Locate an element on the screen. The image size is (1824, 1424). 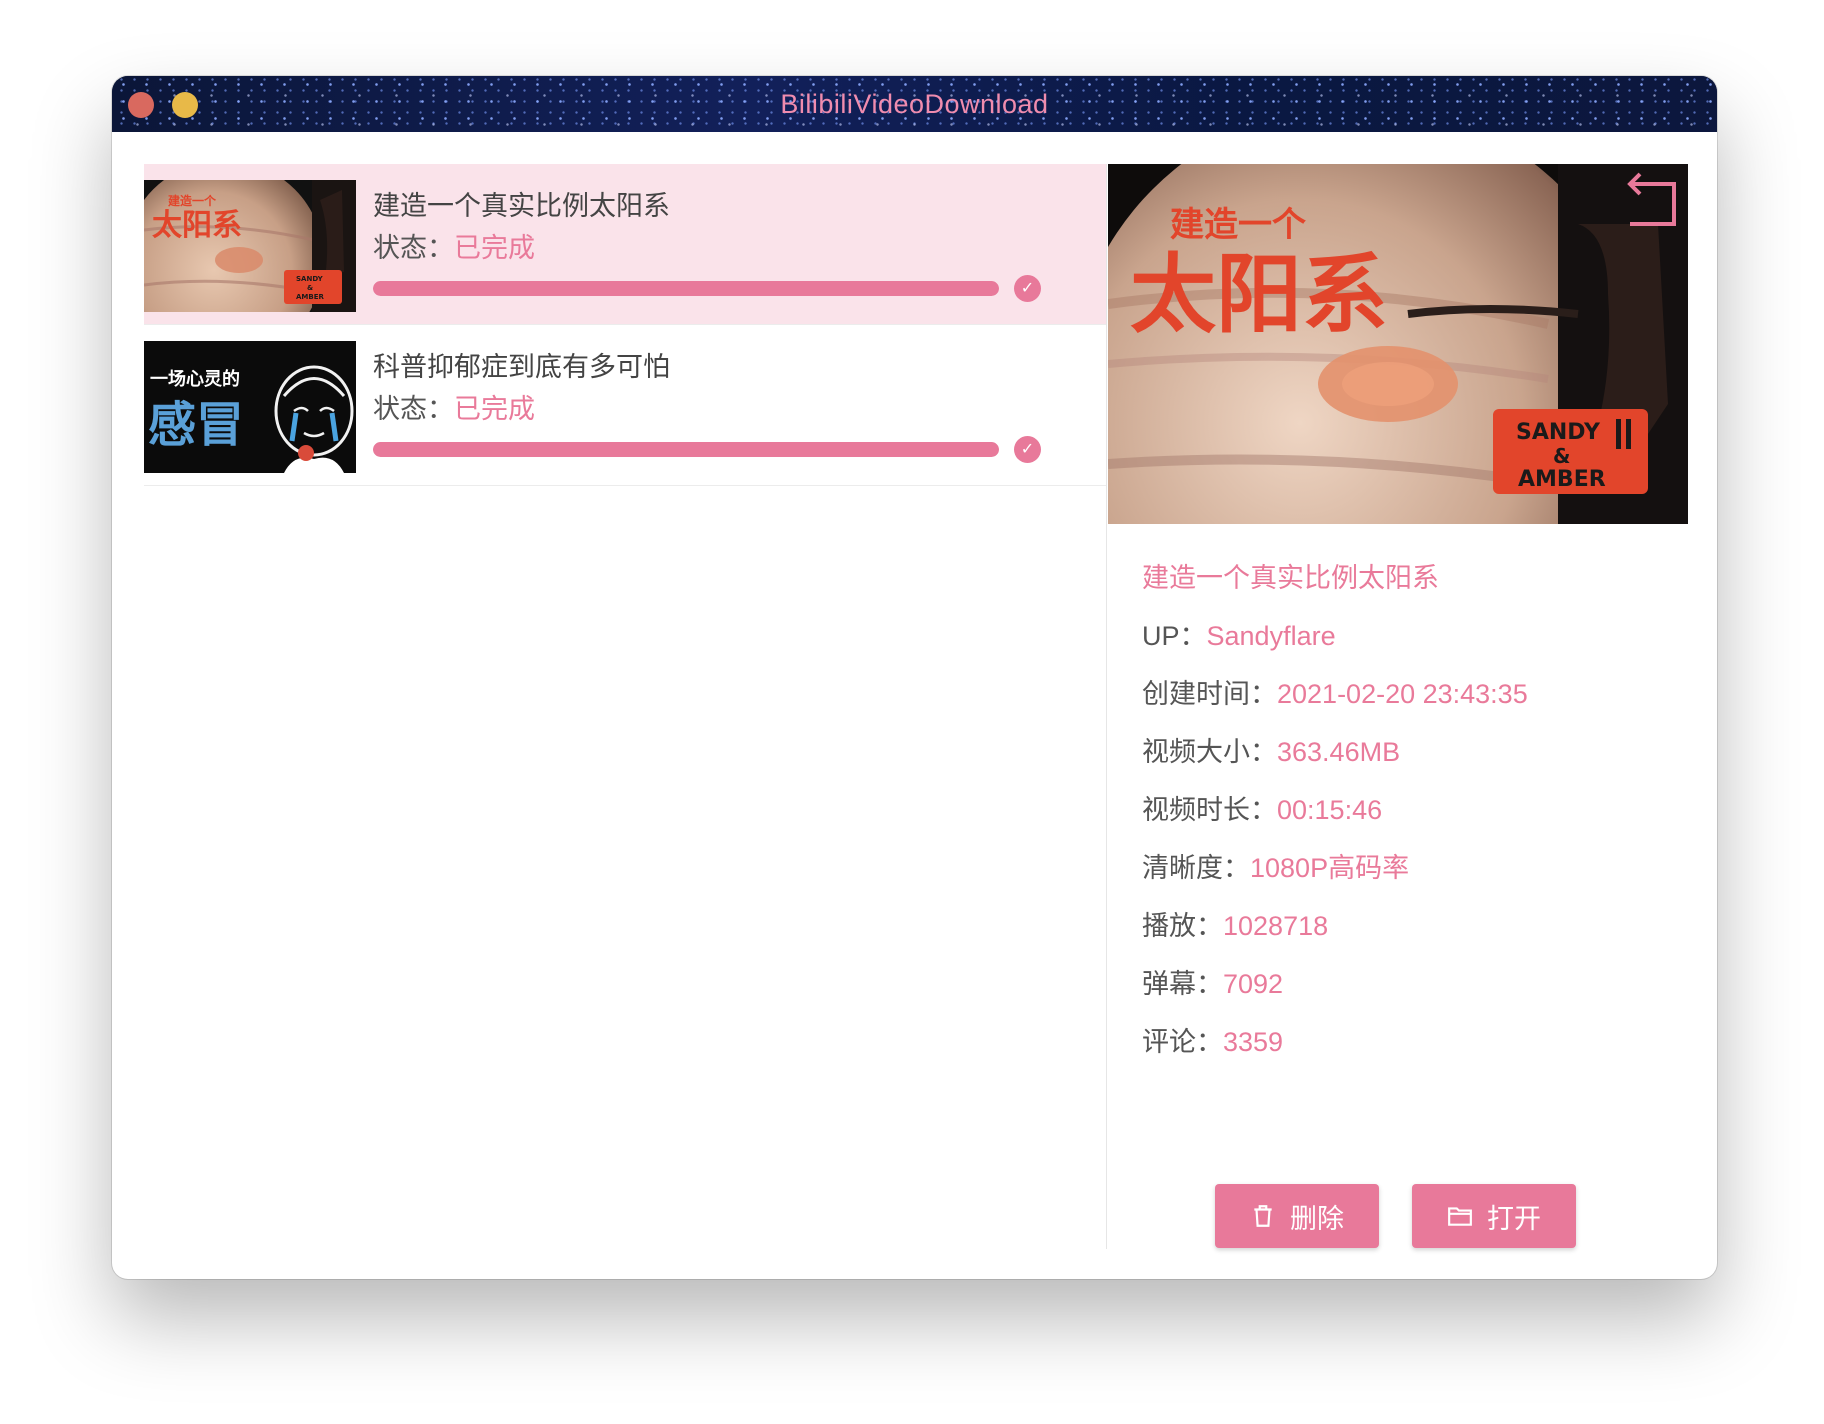
field-value: 363.46MB is located at coordinates (1339, 752).